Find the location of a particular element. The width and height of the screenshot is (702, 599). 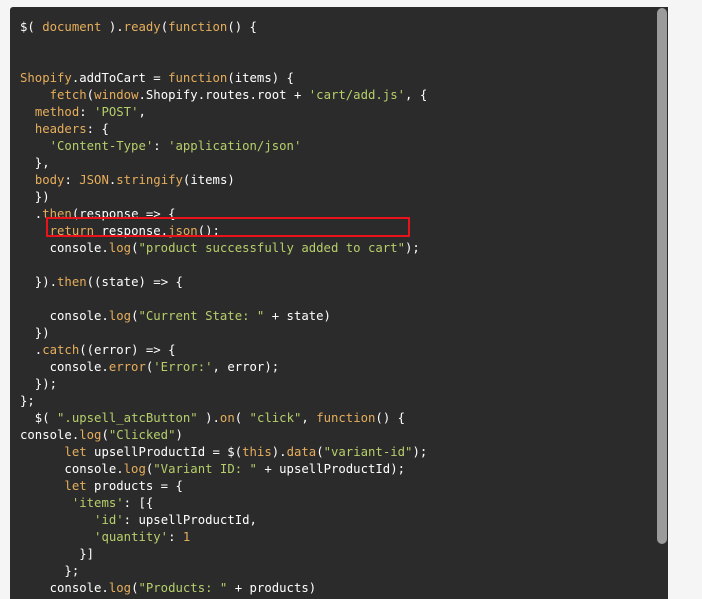

code-token: body is located at coordinates (49, 180).